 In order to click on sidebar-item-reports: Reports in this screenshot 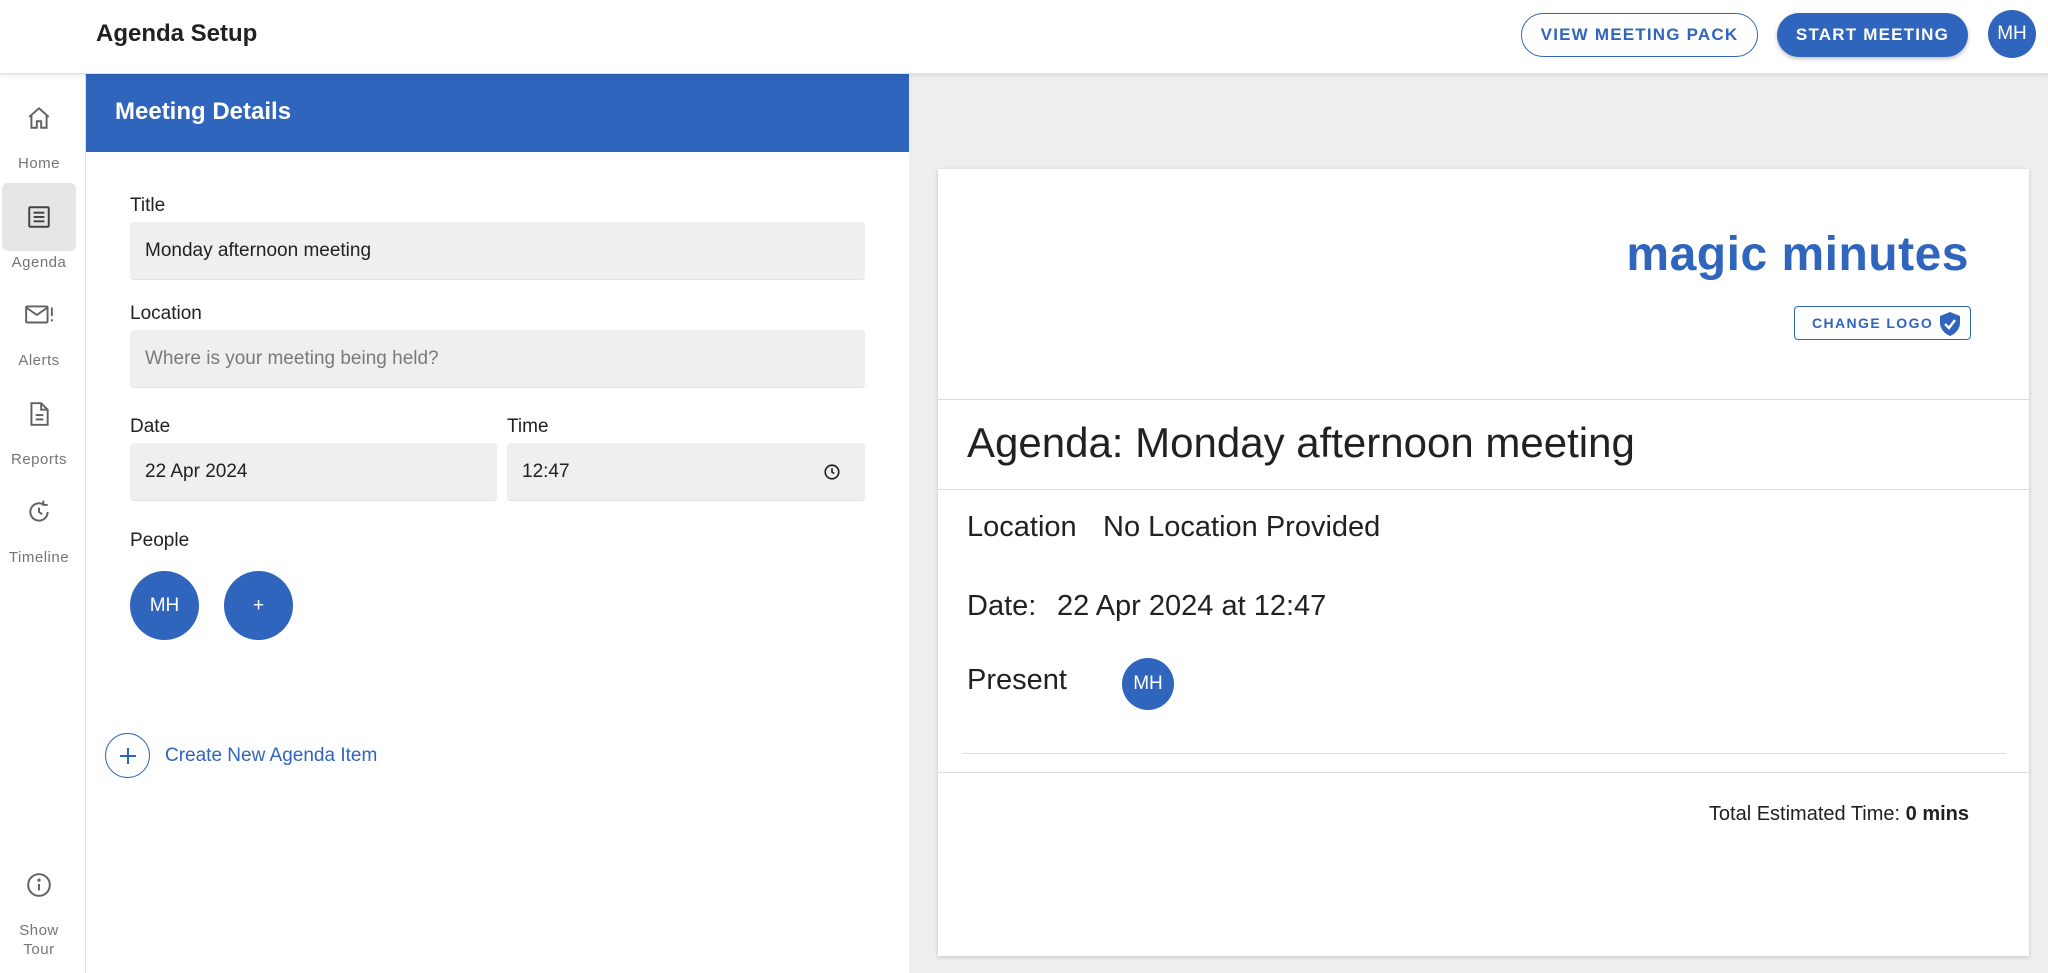, I will do `click(39, 424)`.